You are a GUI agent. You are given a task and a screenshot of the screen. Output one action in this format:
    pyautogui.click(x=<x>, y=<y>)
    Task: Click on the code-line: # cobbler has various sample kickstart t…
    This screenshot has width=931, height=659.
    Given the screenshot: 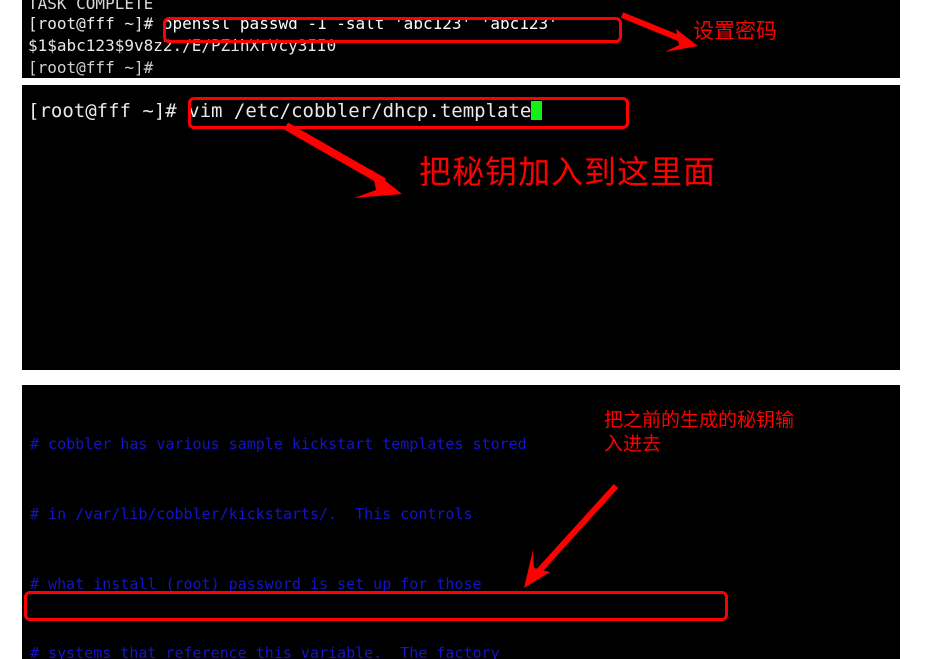 What is the action you would take?
    pyautogui.click(x=278, y=444)
    